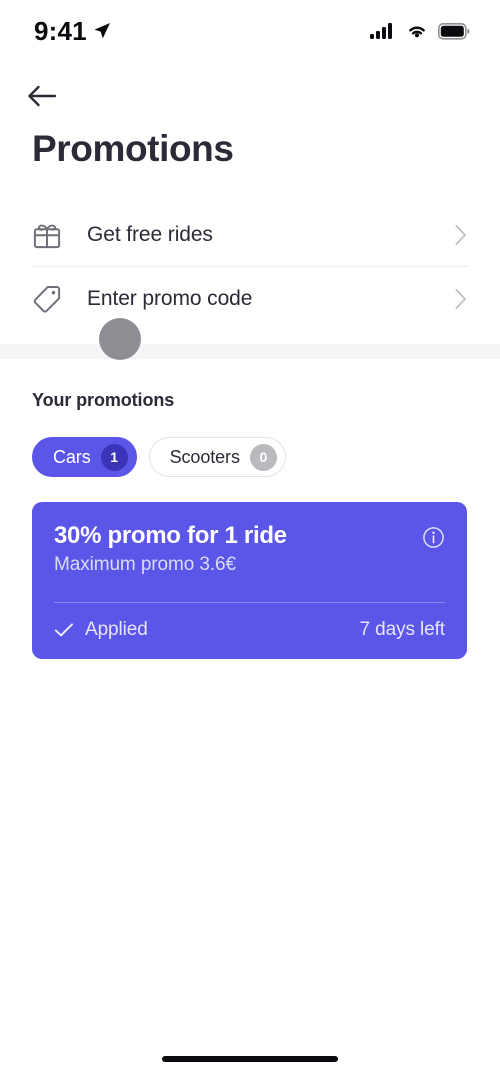  Describe the element at coordinates (250, 351) in the screenshot. I see `section-separator` at that location.